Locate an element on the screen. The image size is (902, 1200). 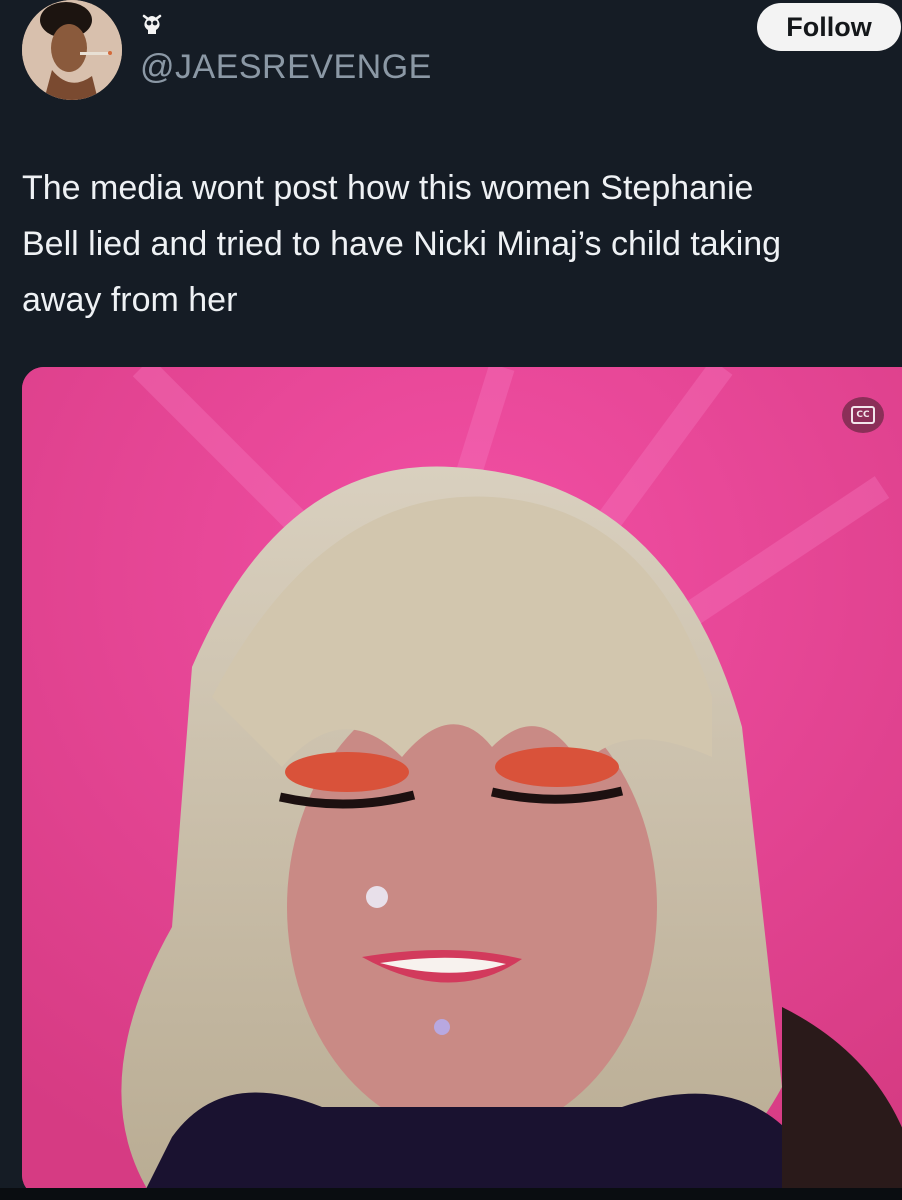
follow-button: Follow is located at coordinates (829, 27).